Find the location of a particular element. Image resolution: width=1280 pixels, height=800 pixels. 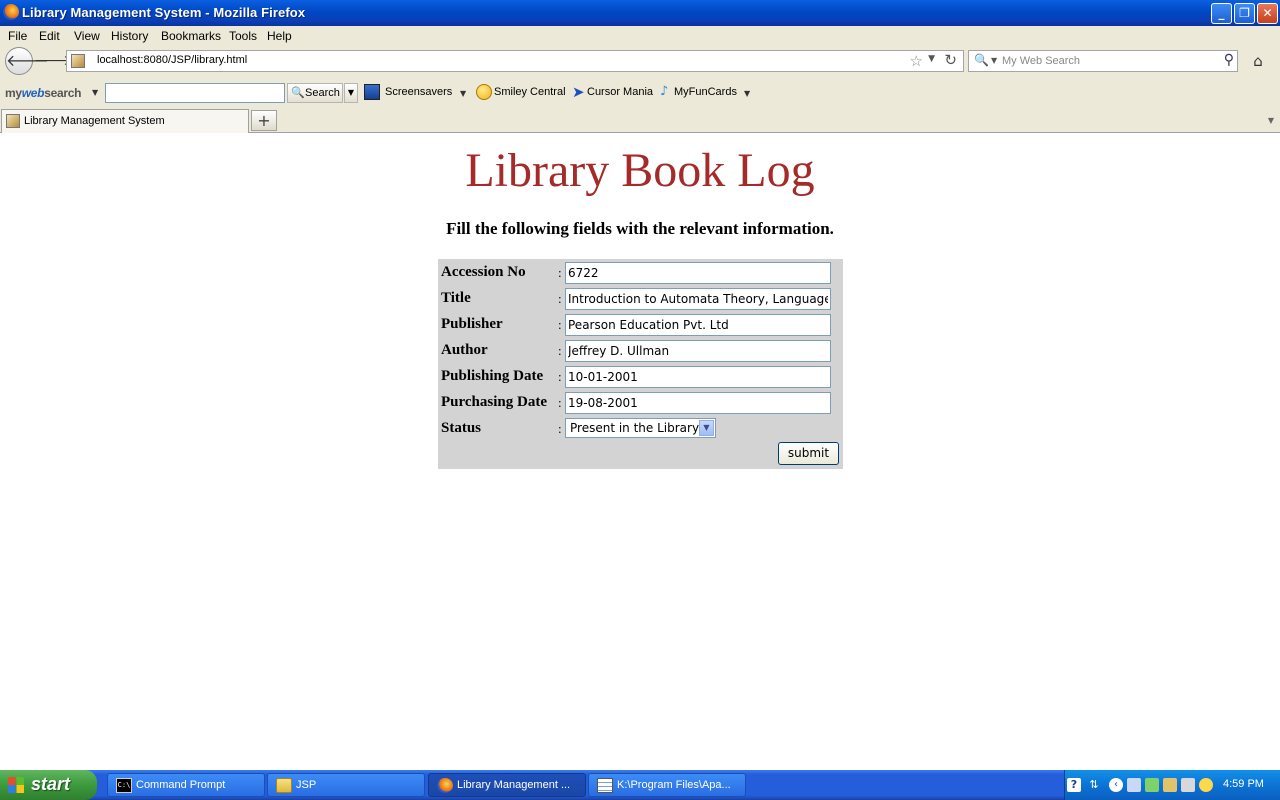

taskbar-item-command-prompt: C:\ Command Prompt is located at coordinates (186, 785).